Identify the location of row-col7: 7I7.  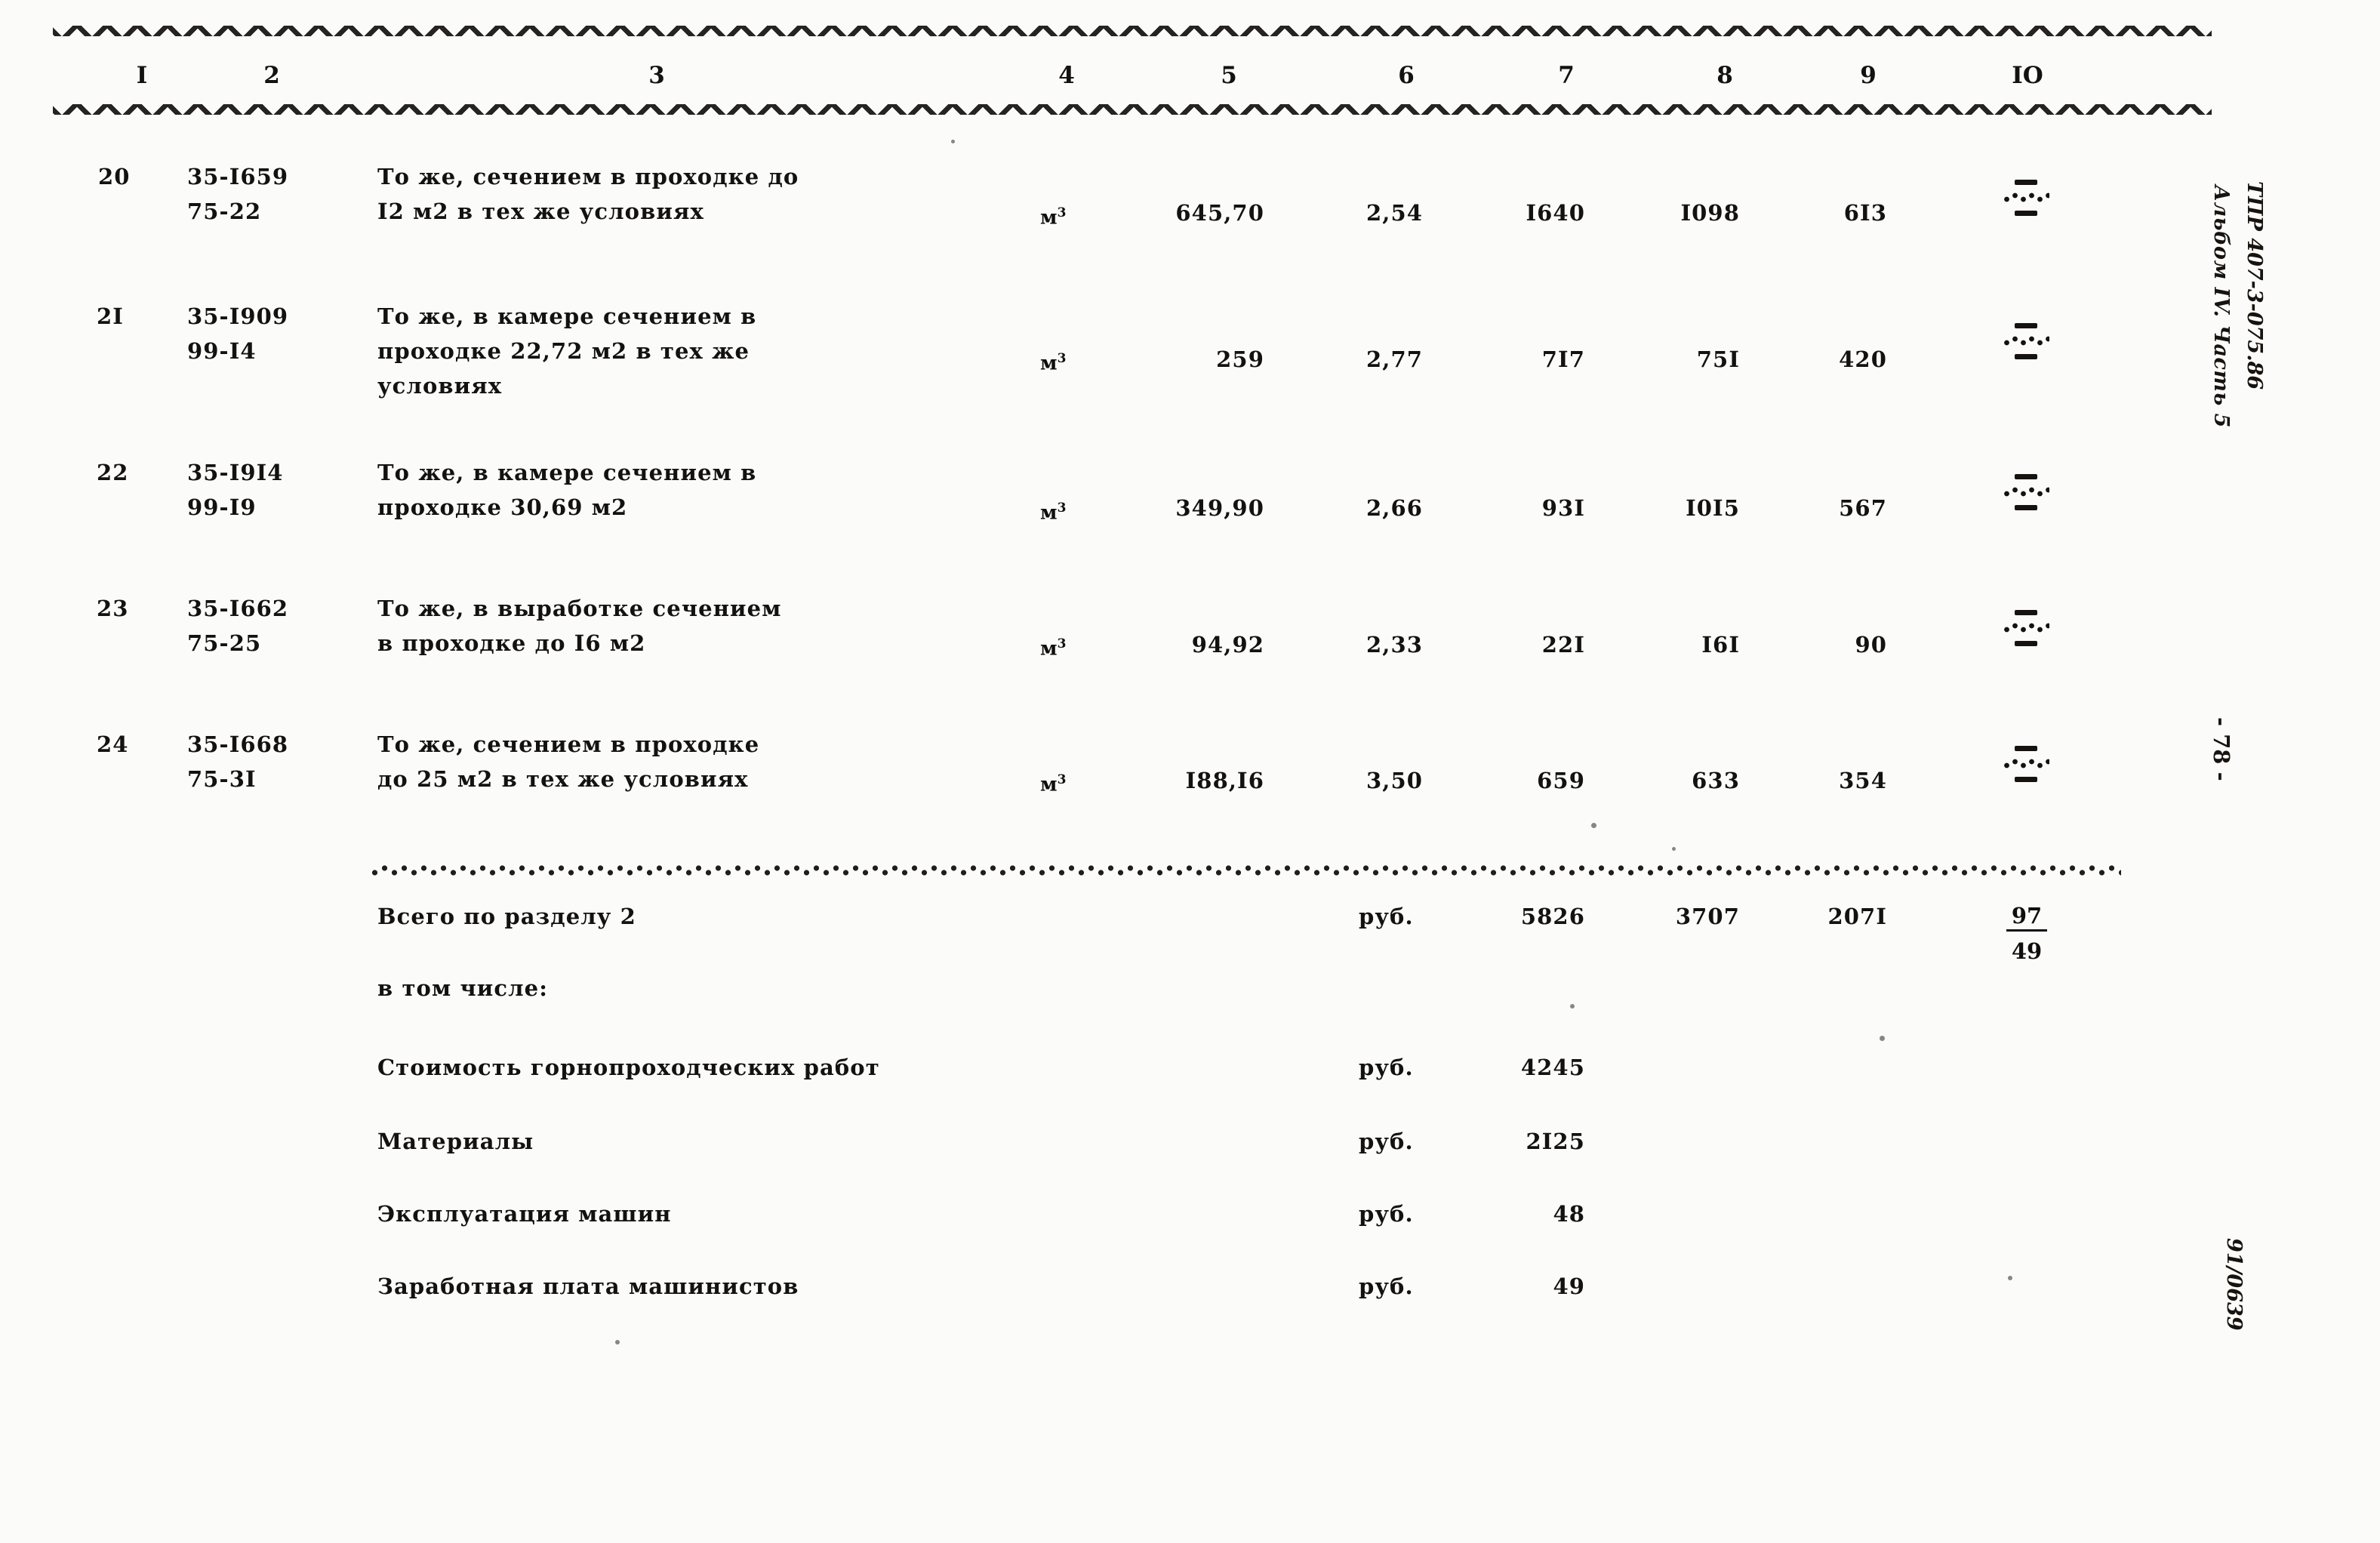
(1563, 359).